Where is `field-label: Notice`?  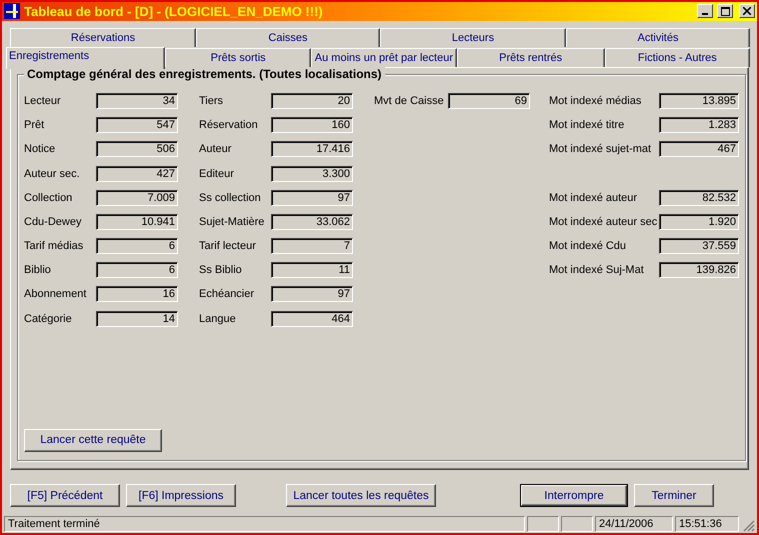 field-label: Notice is located at coordinates (40, 149).